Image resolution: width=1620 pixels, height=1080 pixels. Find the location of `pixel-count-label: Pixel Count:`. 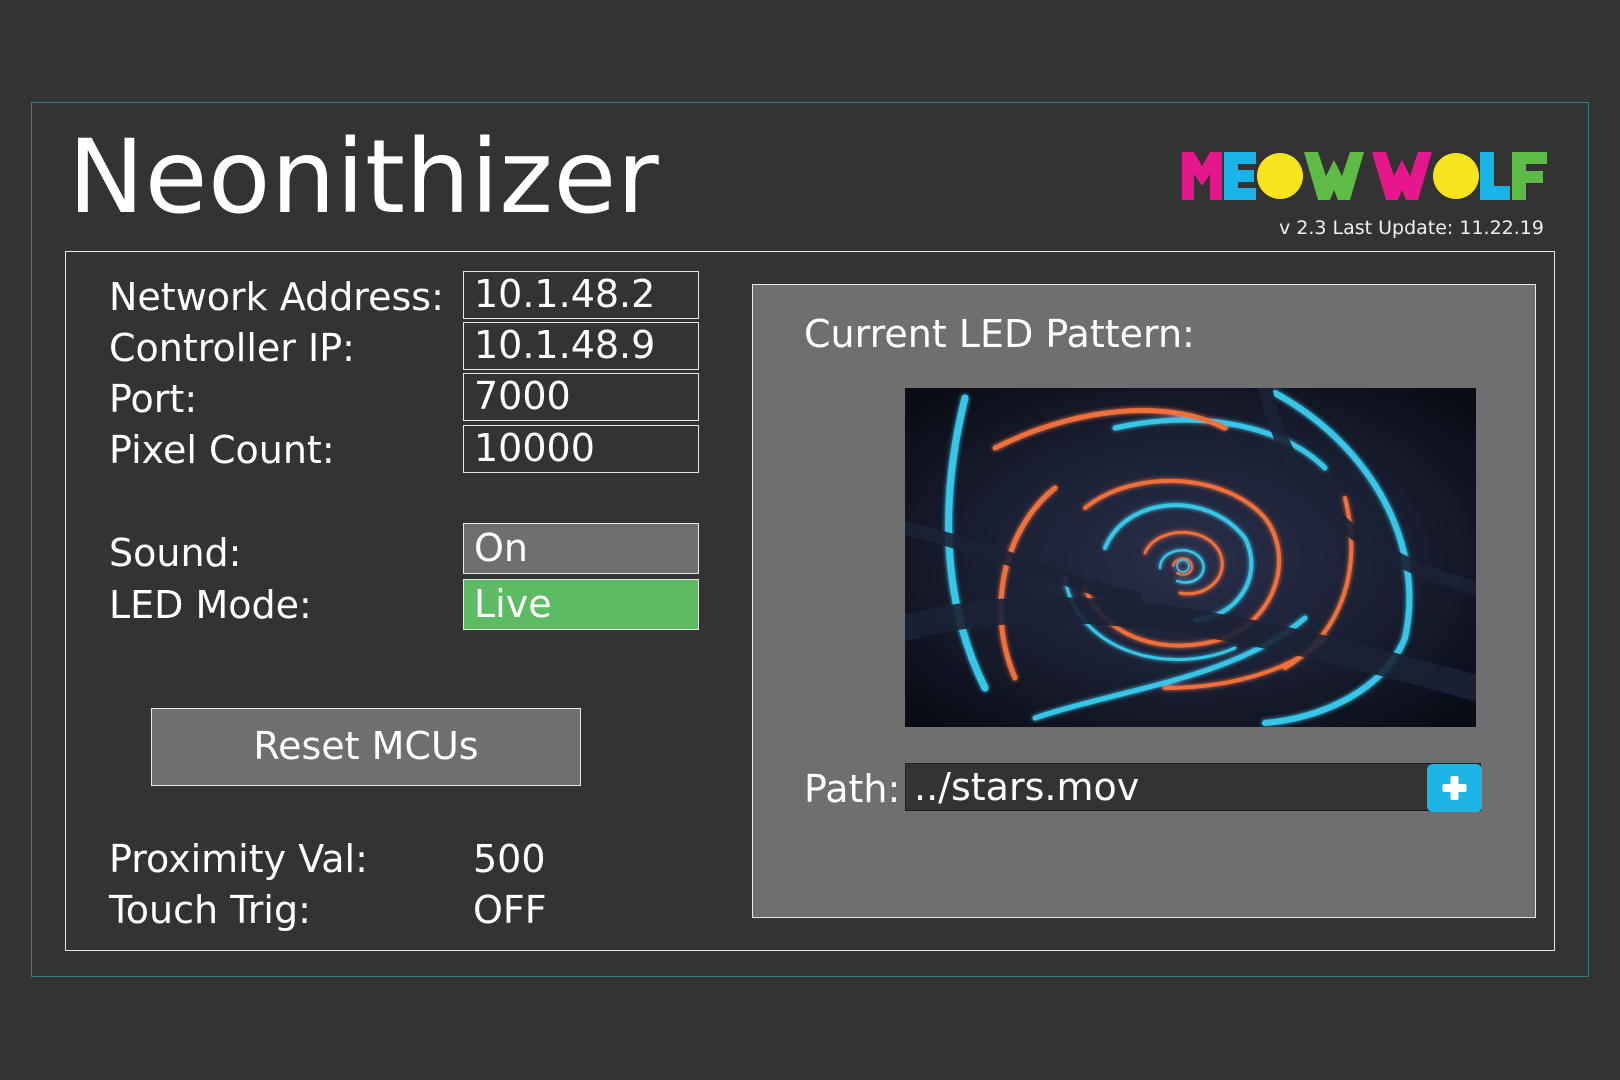

pixel-count-label: Pixel Count: is located at coordinates (222, 450).